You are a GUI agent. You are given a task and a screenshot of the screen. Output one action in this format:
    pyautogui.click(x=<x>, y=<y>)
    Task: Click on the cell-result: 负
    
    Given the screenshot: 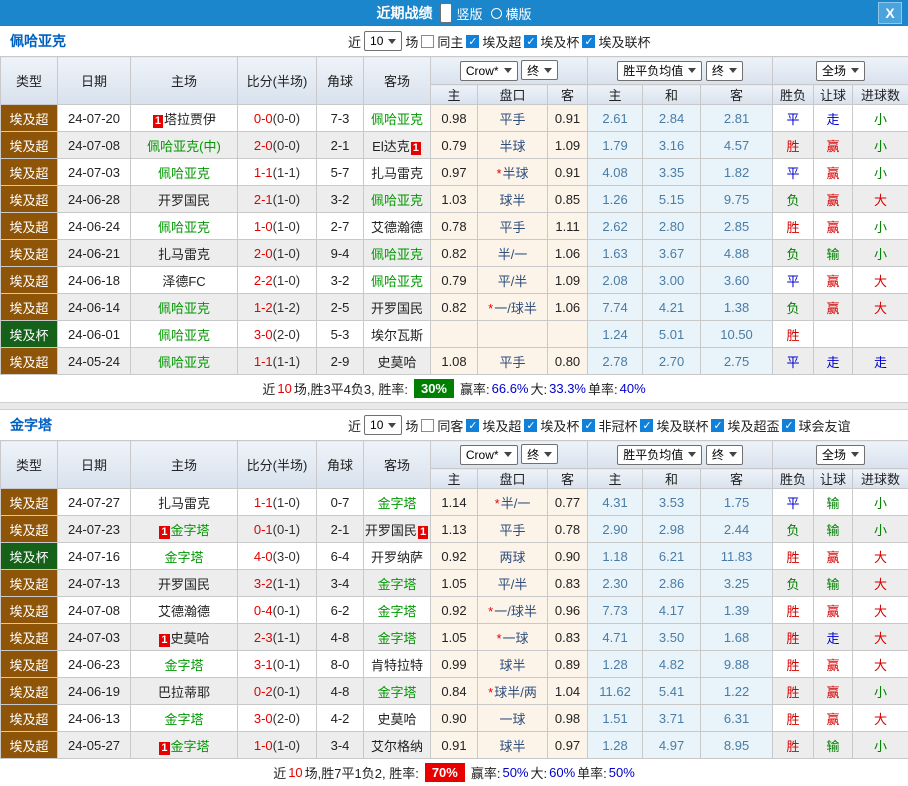 What is the action you would take?
    pyautogui.click(x=793, y=307)
    